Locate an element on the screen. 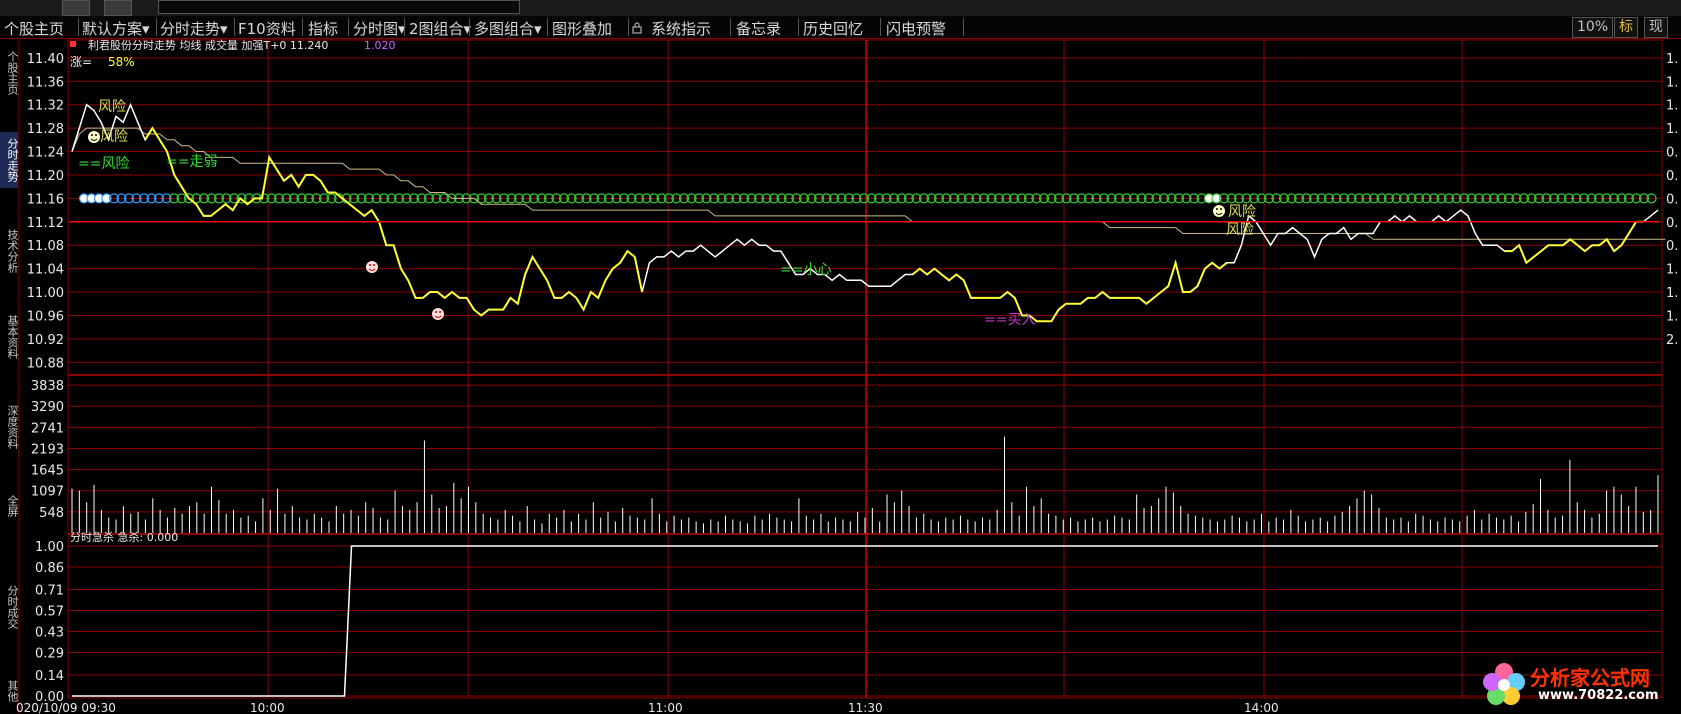 The height and width of the screenshot is (714, 1681). volume-tick-label: 2193 is located at coordinates (47, 449).